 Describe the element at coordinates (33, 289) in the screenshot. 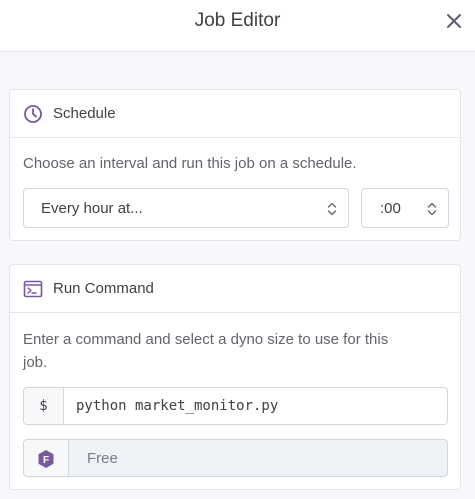

I see `terminal-icon` at that location.